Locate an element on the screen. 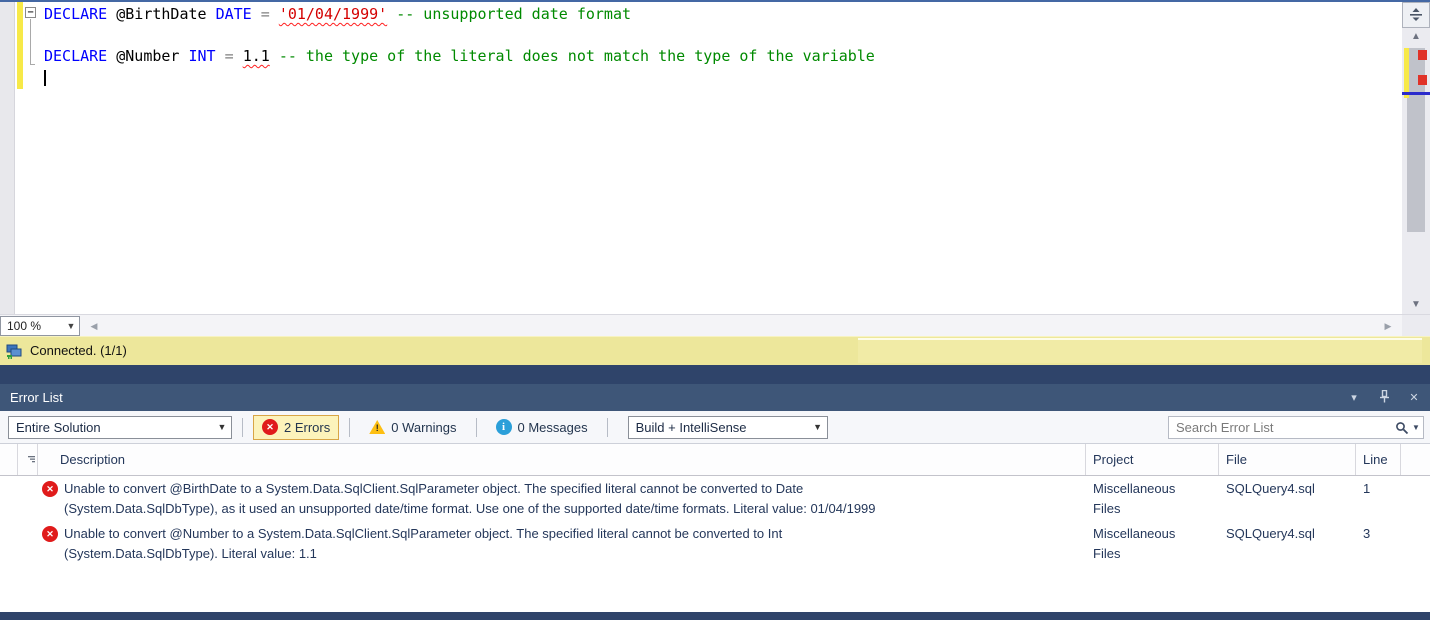  empty-column-header is located at coordinates (1415, 459).